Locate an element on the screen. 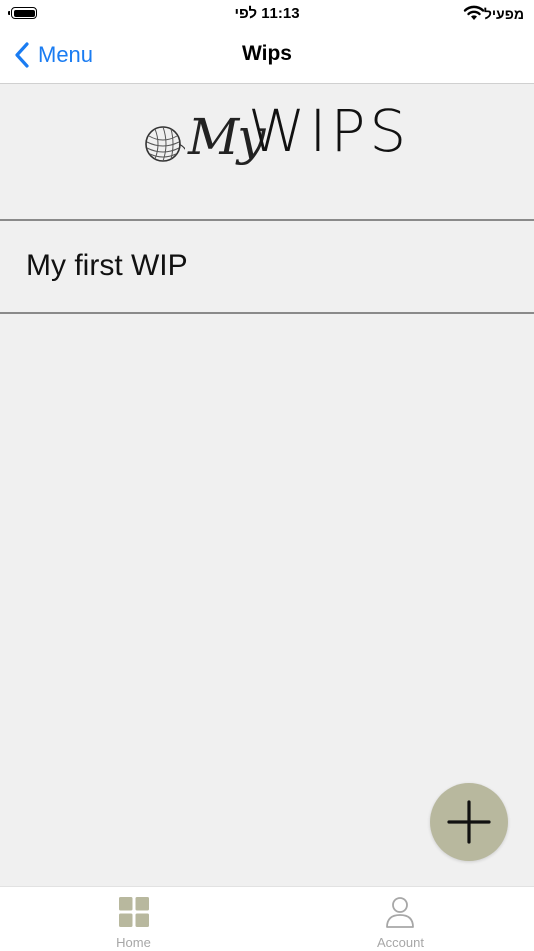  status-bar: 11:13 לפי מפעיל is located at coordinates (267, 14).